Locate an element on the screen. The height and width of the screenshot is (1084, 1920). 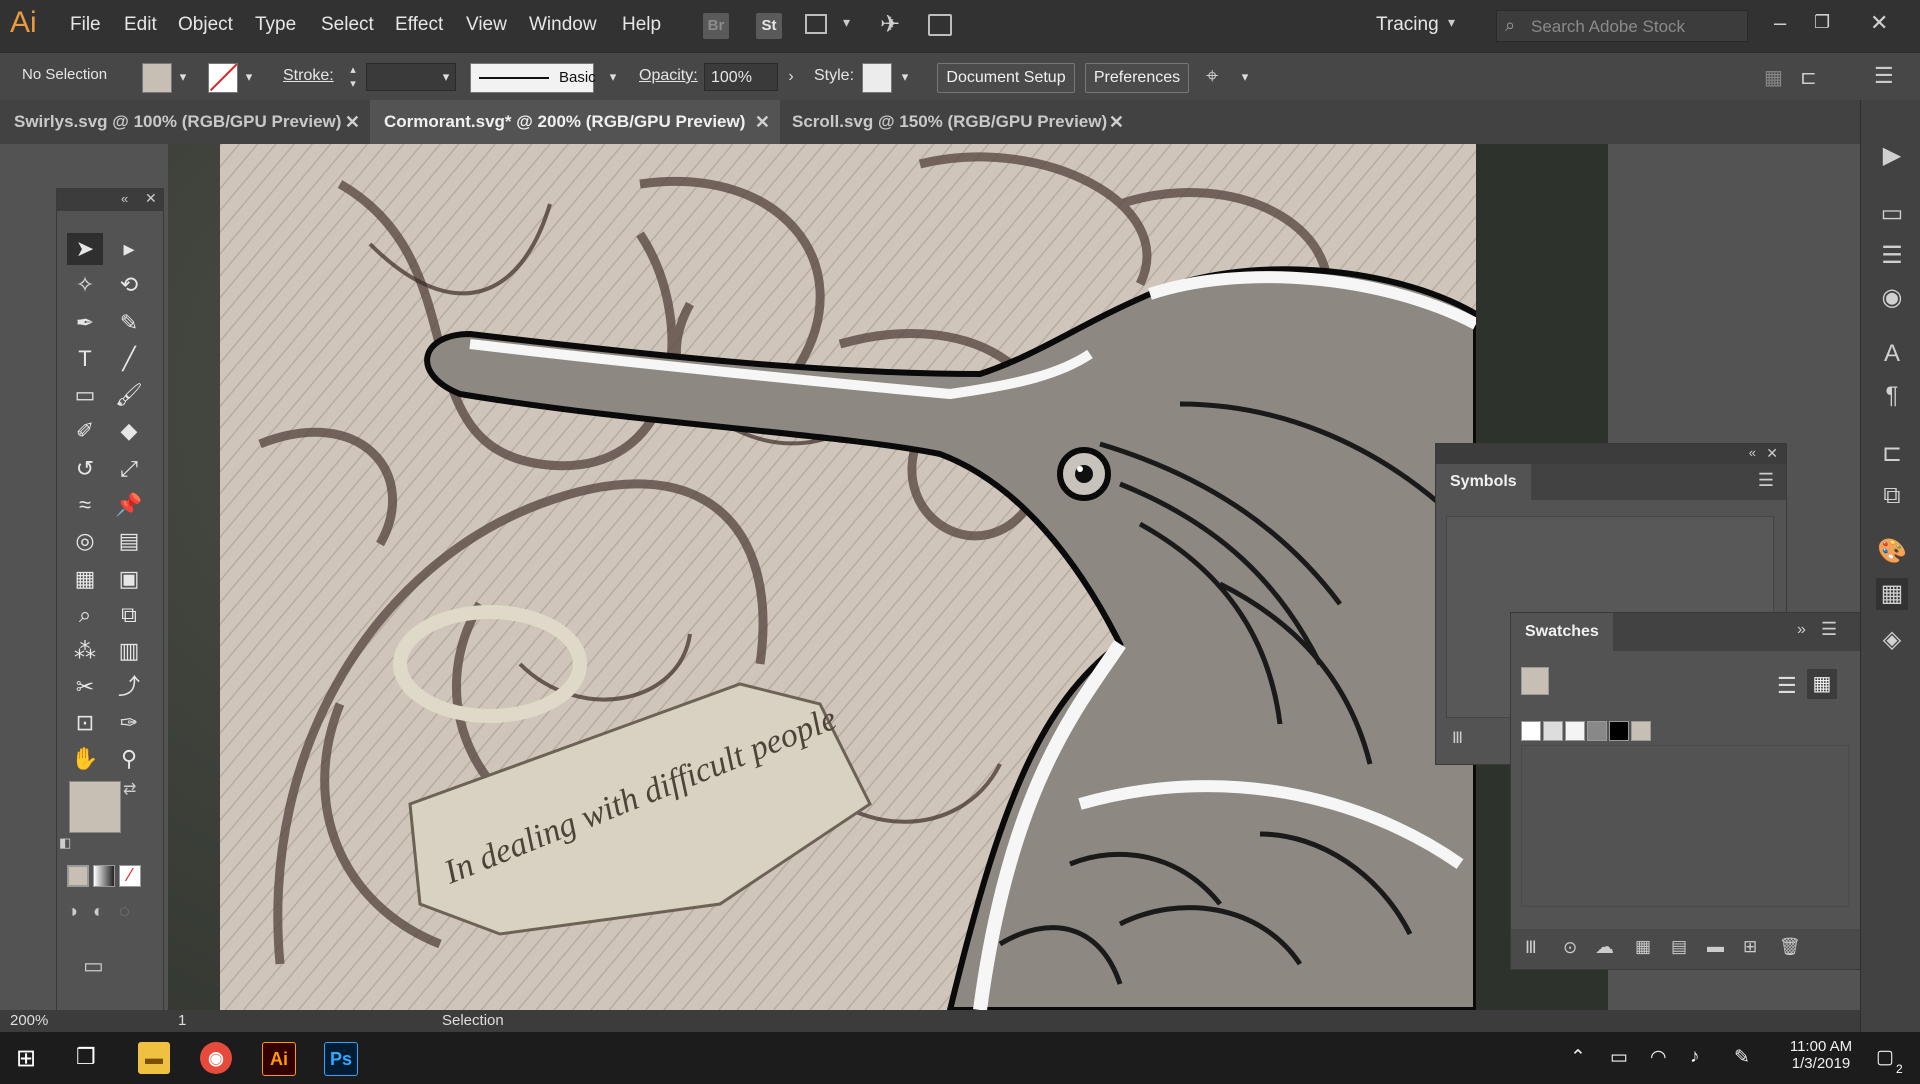
tab-scroll: Scroll.svg @ 150% (RGB/GPU Preview) ✕ is located at coordinates (956, 122).